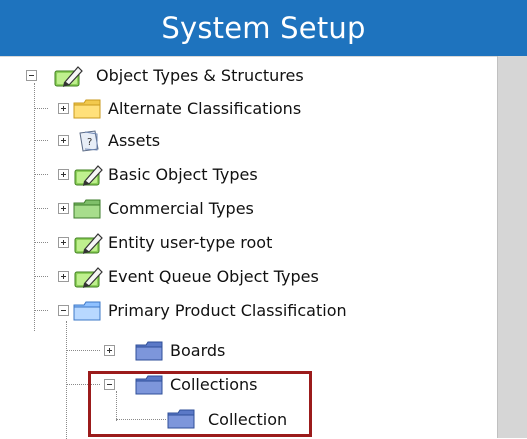 The width and height of the screenshot is (527, 439). I want to click on tree-item-label: Assets, so click(134, 140).